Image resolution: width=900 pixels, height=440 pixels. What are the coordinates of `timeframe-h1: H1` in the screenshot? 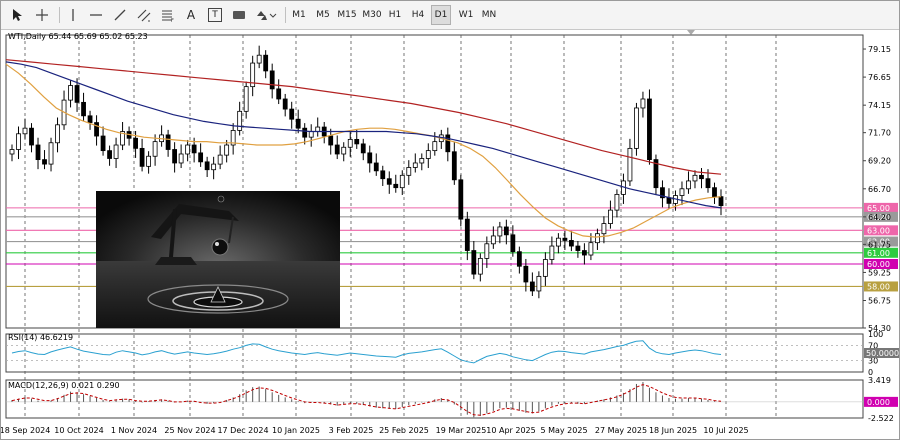 It's located at (395, 15).